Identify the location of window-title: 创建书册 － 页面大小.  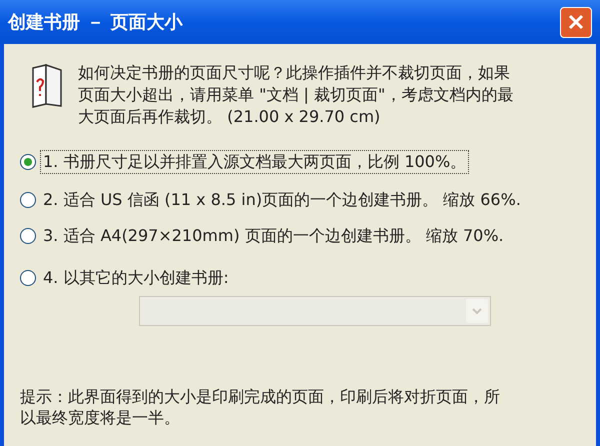
(95, 22).